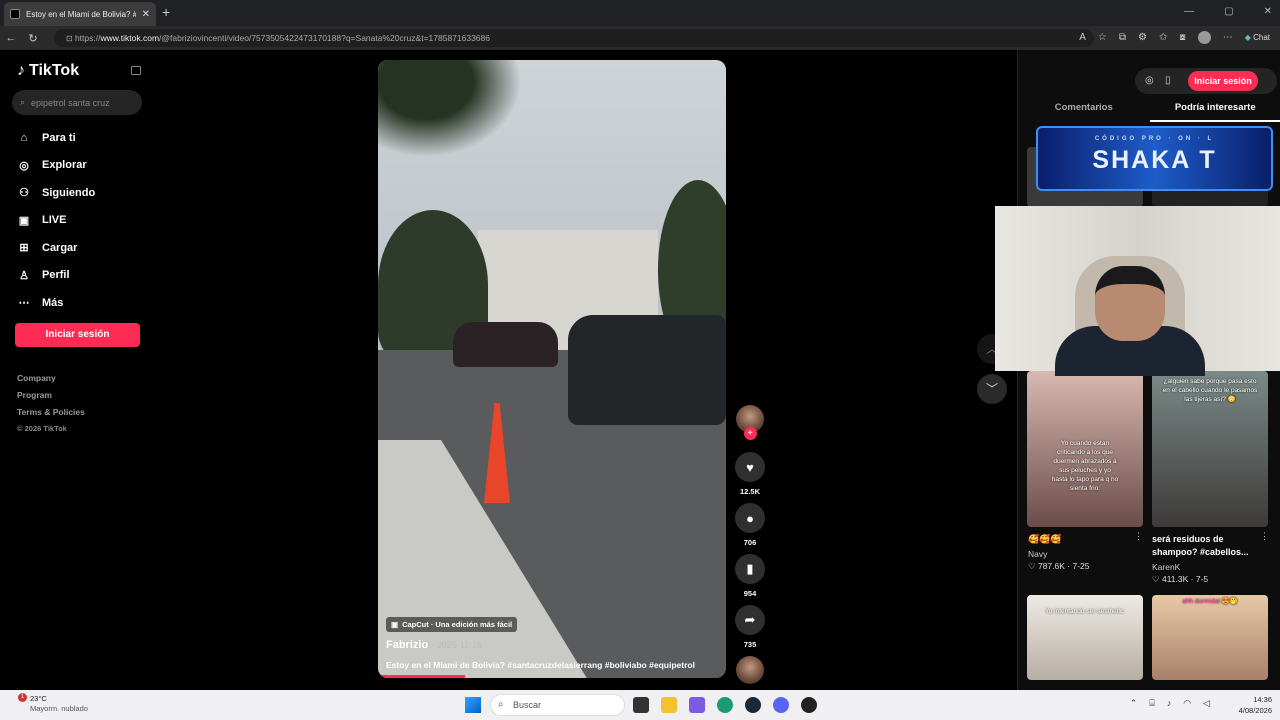 This screenshot has width=1280, height=720. Describe the element at coordinates (1187, 703) in the screenshot. I see `wifi-icon: ◠` at that location.